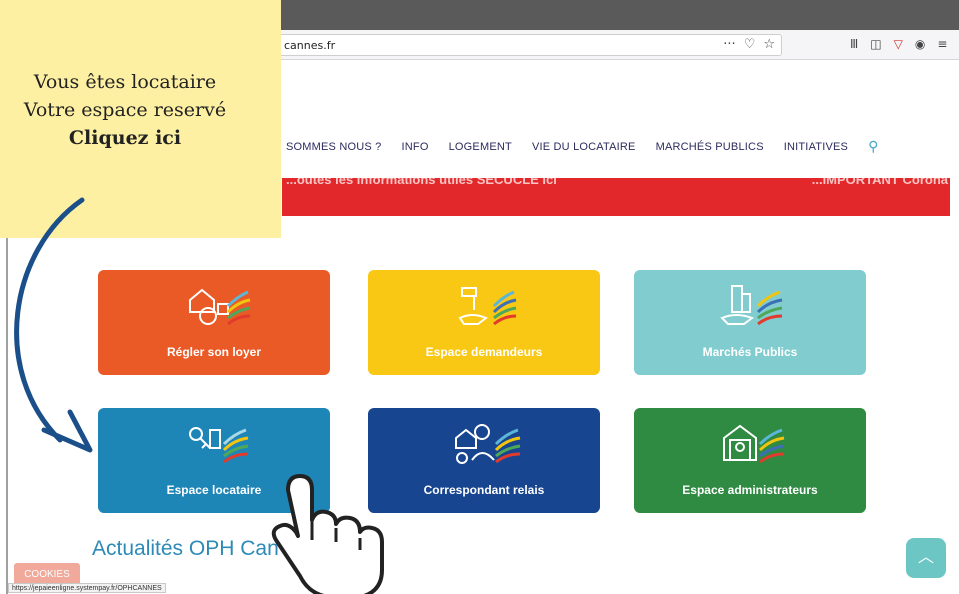 This screenshot has width=959, height=594. Describe the element at coordinates (484, 490) in the screenshot. I see `tile-label: Correspondant relais` at that location.